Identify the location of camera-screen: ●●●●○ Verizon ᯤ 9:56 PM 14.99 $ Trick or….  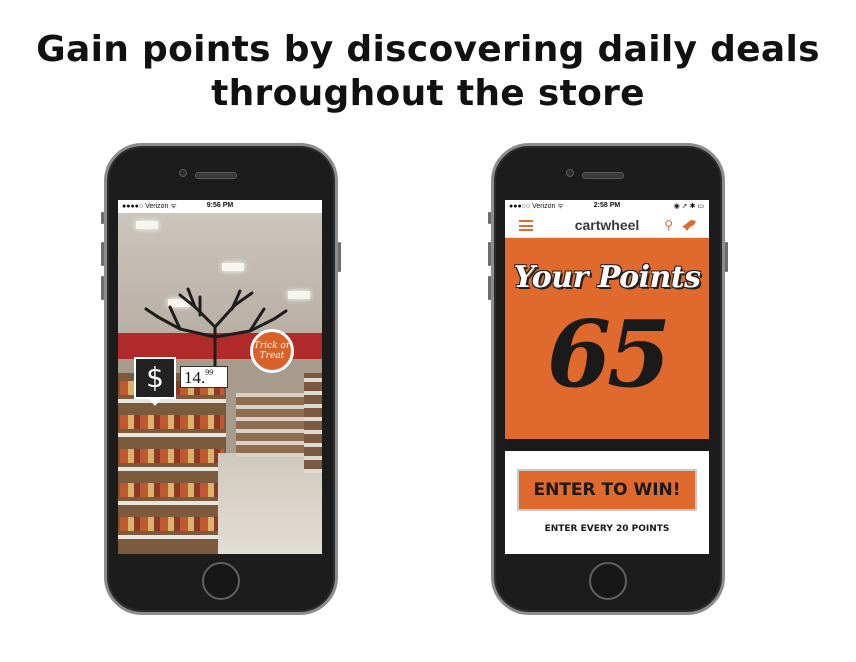
(220, 377).